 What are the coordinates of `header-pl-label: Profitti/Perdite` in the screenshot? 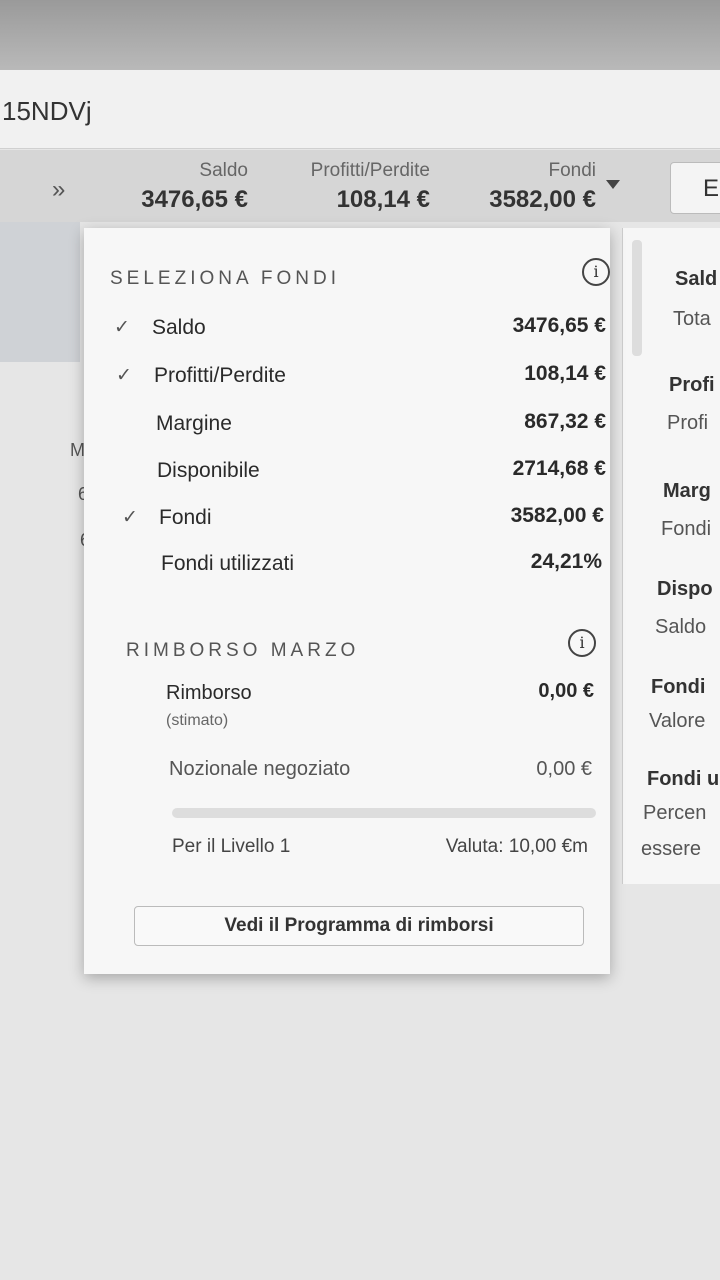 It's located at (370, 170).